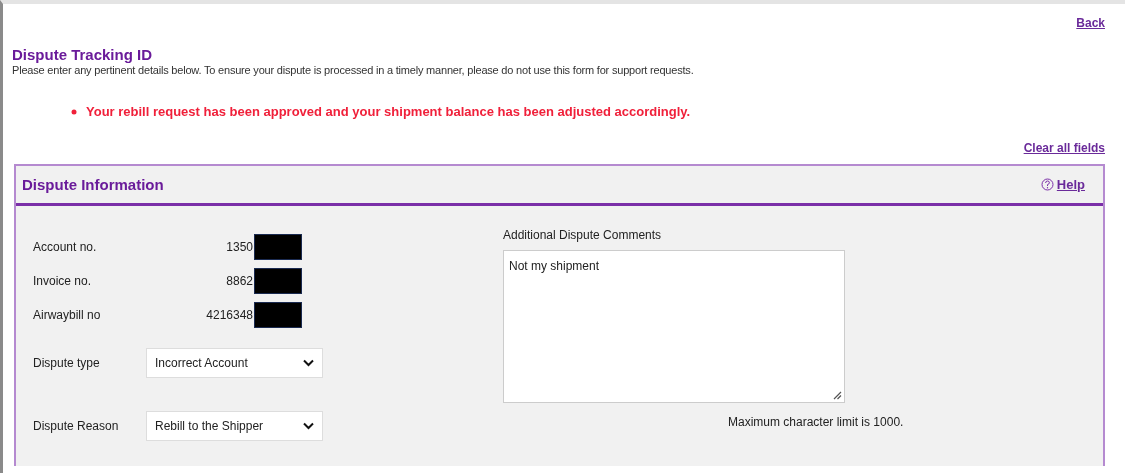 This screenshot has height=473, width=1125. Describe the element at coordinates (65, 247) in the screenshot. I see `field-label: Account no.` at that location.